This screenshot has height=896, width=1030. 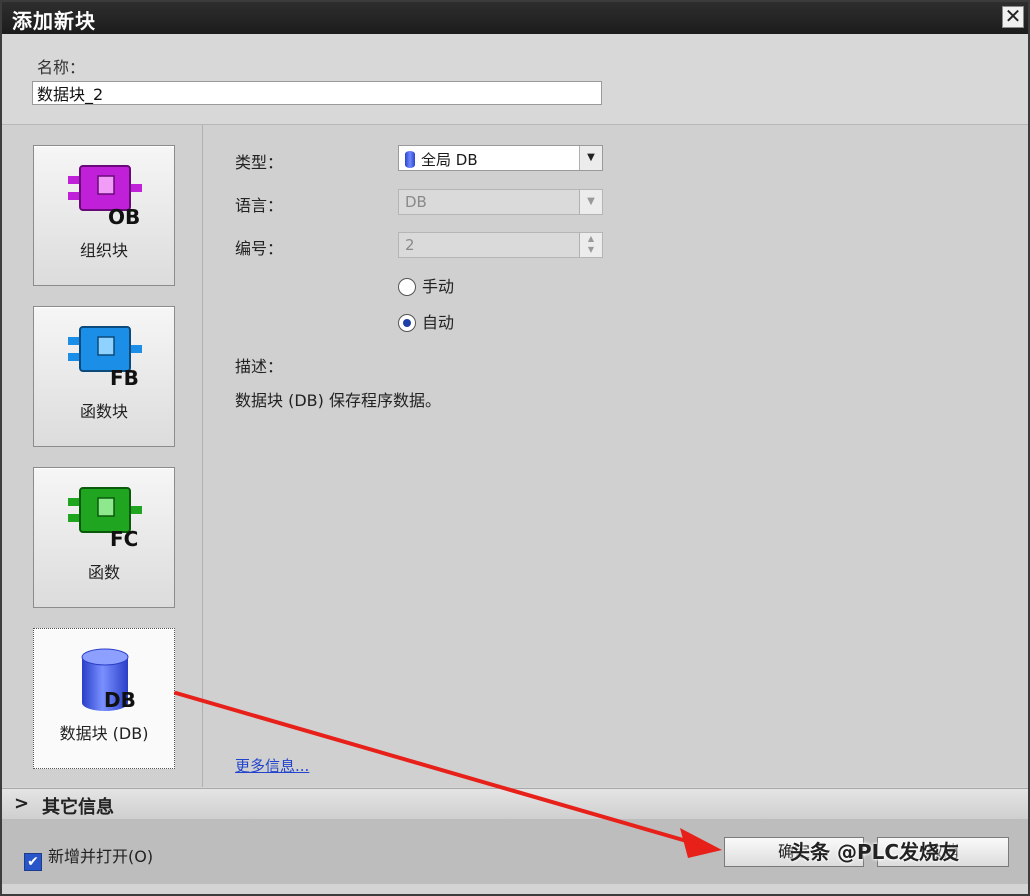 I want to click on block-label-fb: 函数块, so click(x=103, y=411).